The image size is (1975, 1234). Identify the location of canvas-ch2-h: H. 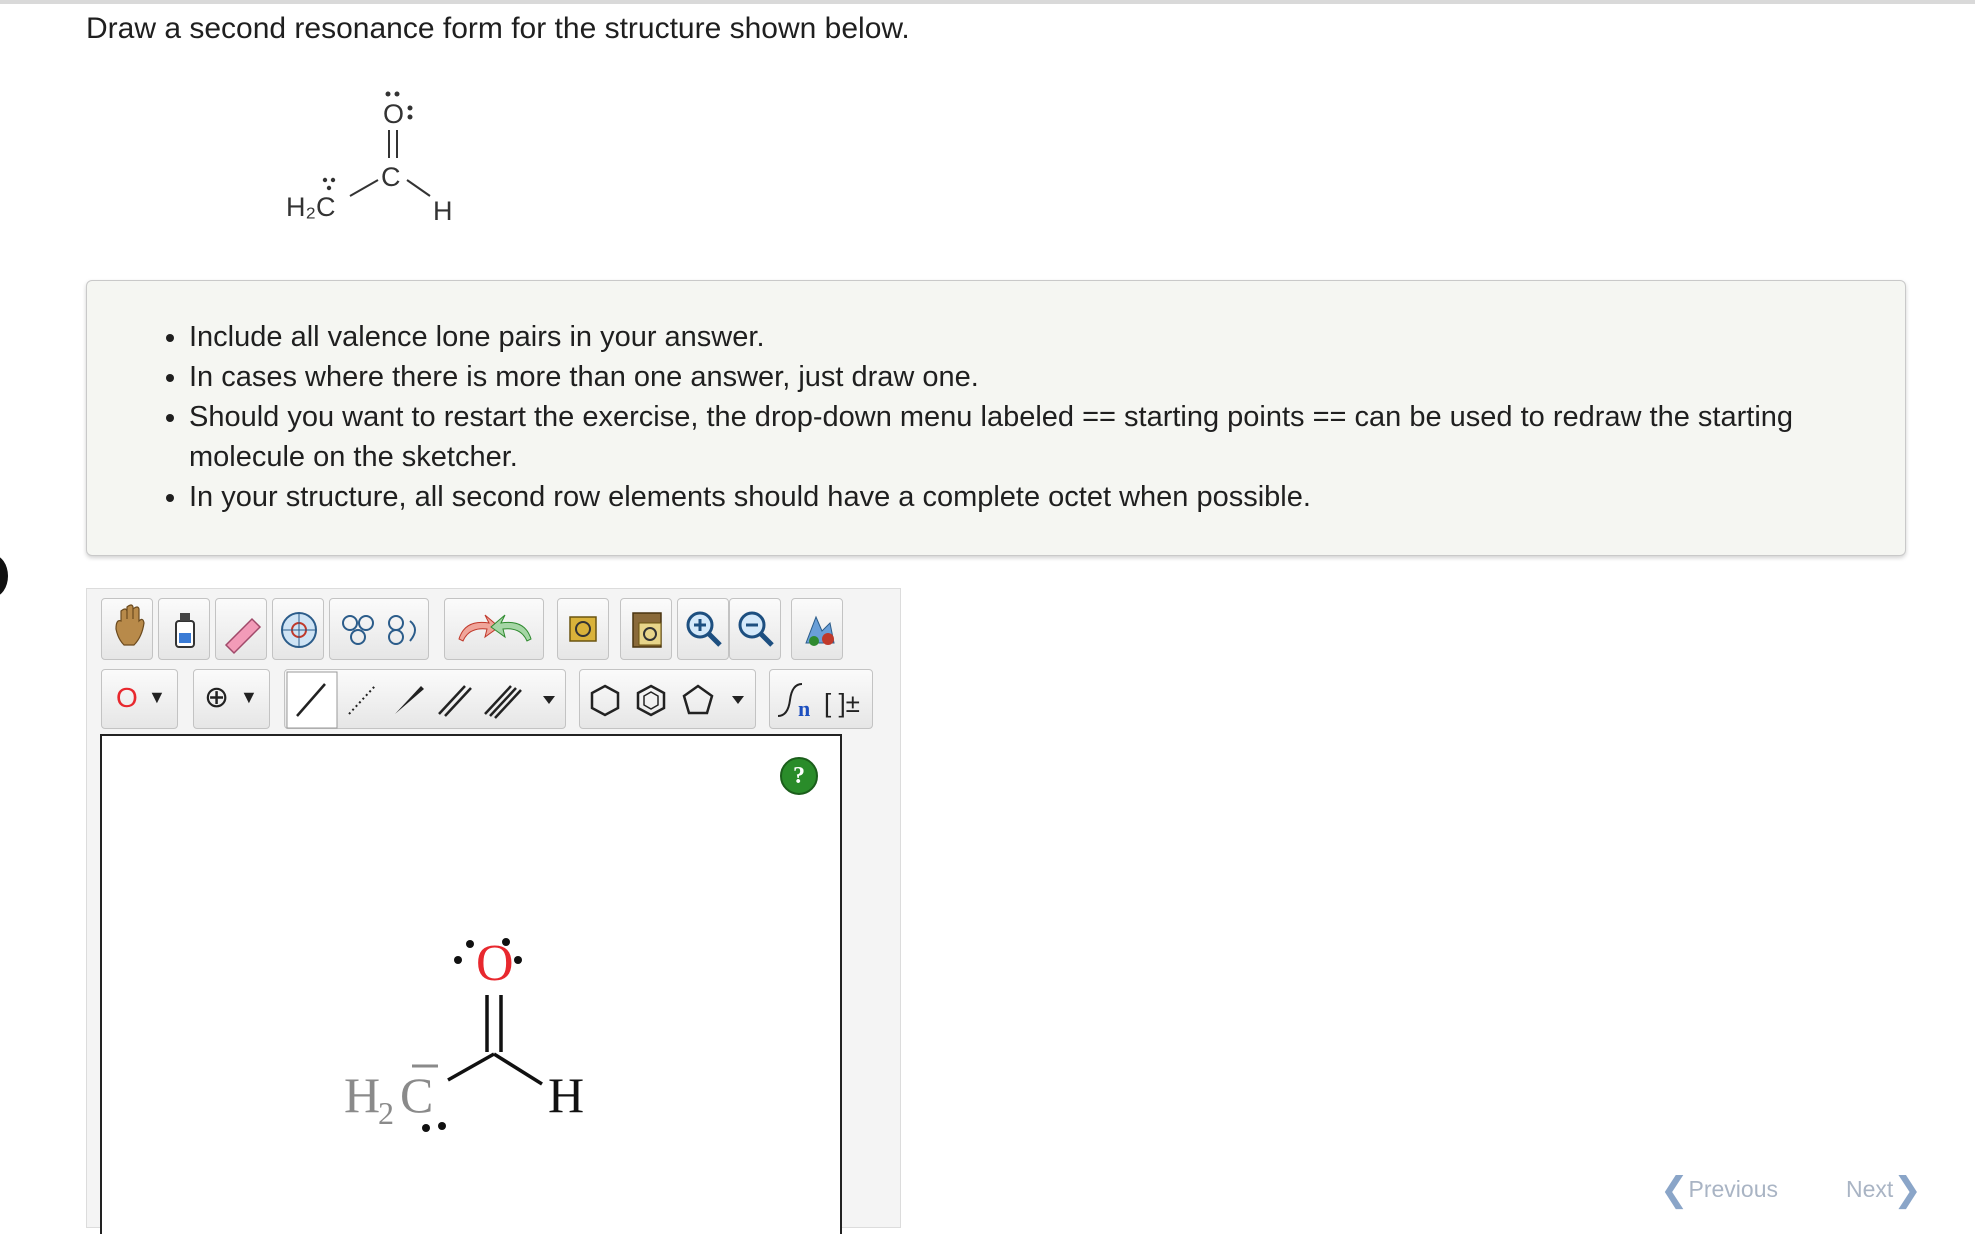
(362, 1095).